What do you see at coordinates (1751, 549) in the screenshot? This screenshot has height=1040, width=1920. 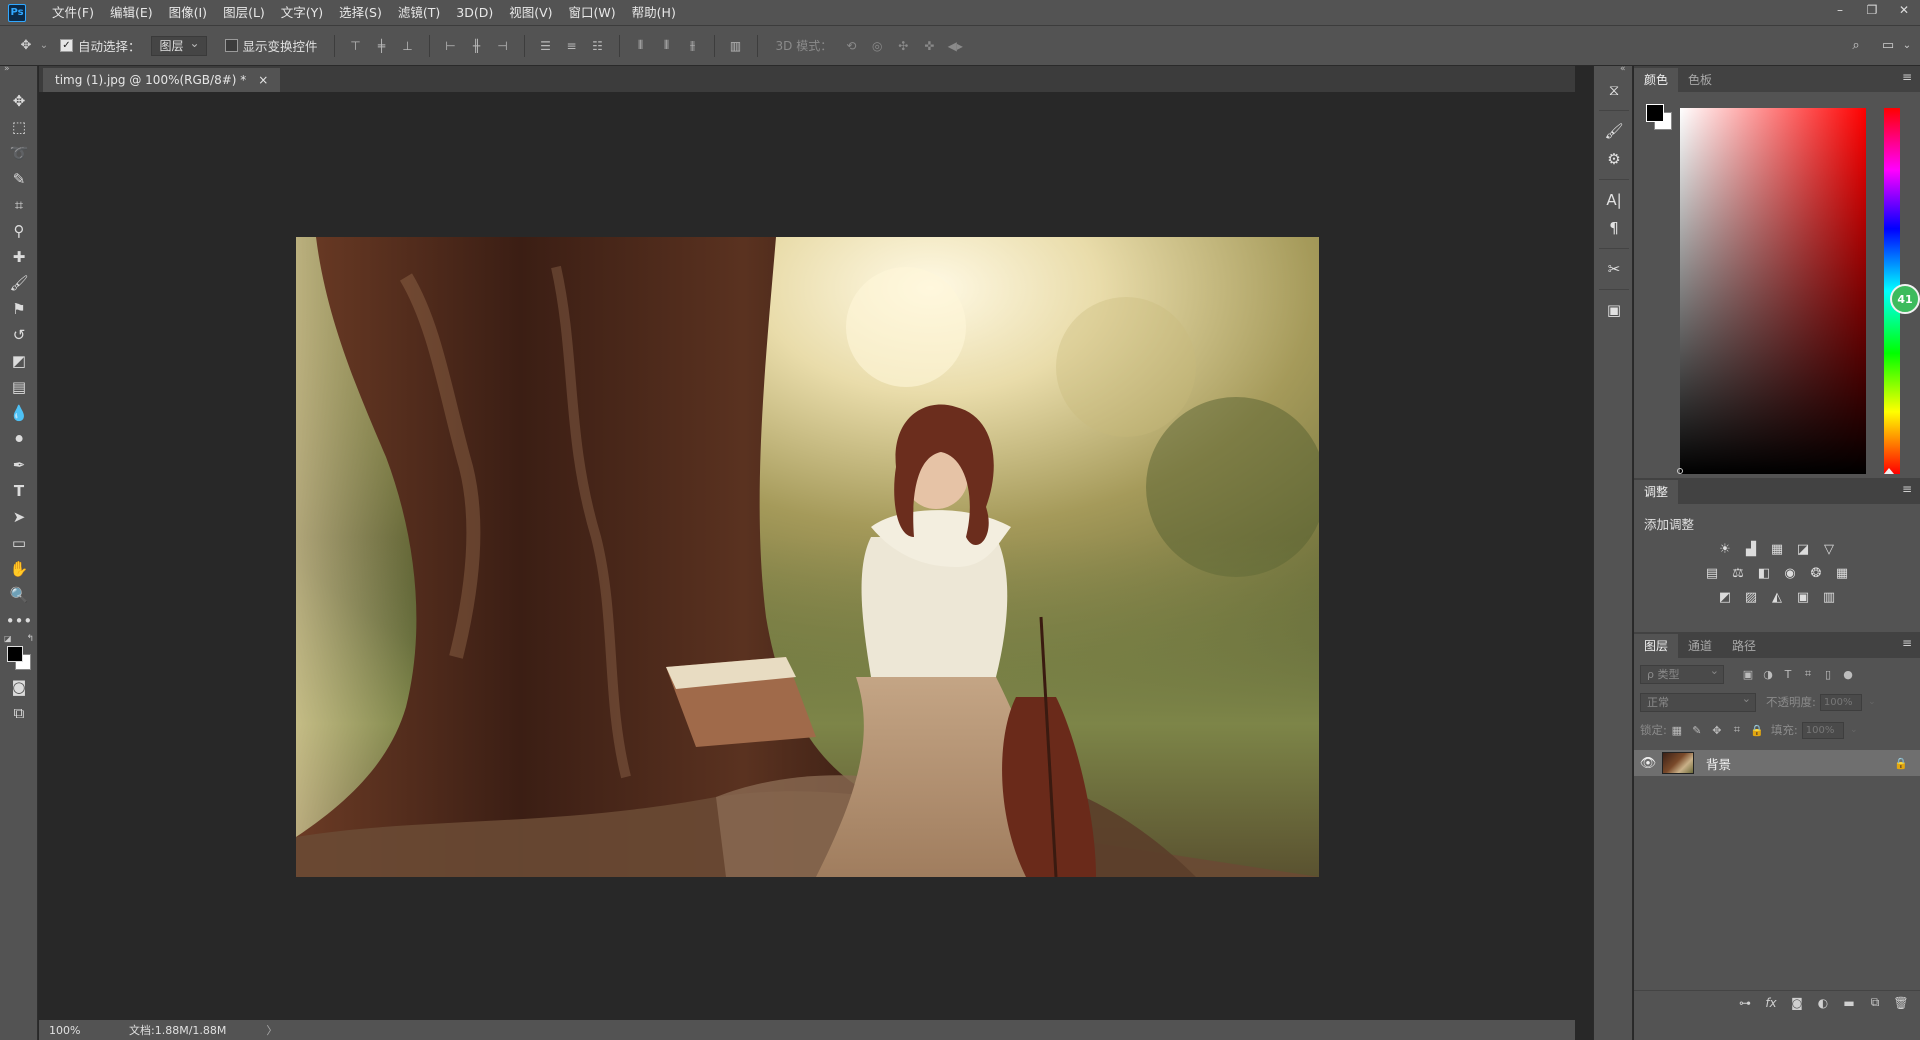 I see `levels-icon: ▟` at bounding box center [1751, 549].